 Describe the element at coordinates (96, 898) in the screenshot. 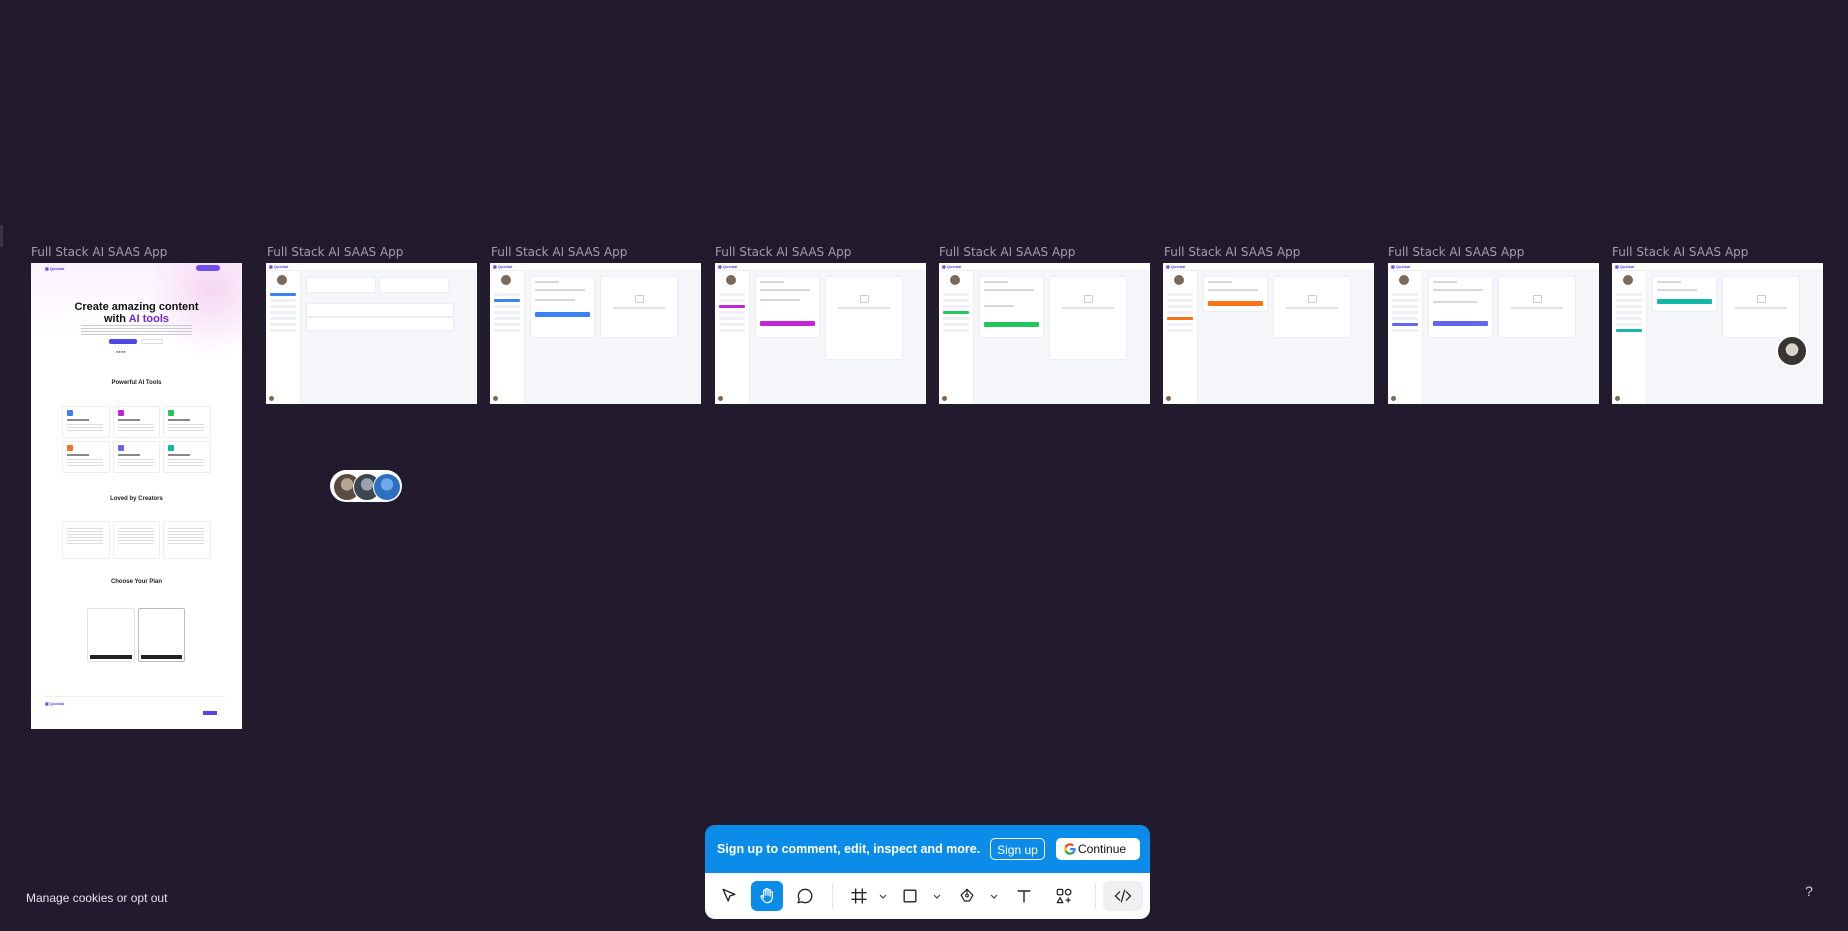

I see `manage-cookies-link: Manage cookies or opt out` at that location.